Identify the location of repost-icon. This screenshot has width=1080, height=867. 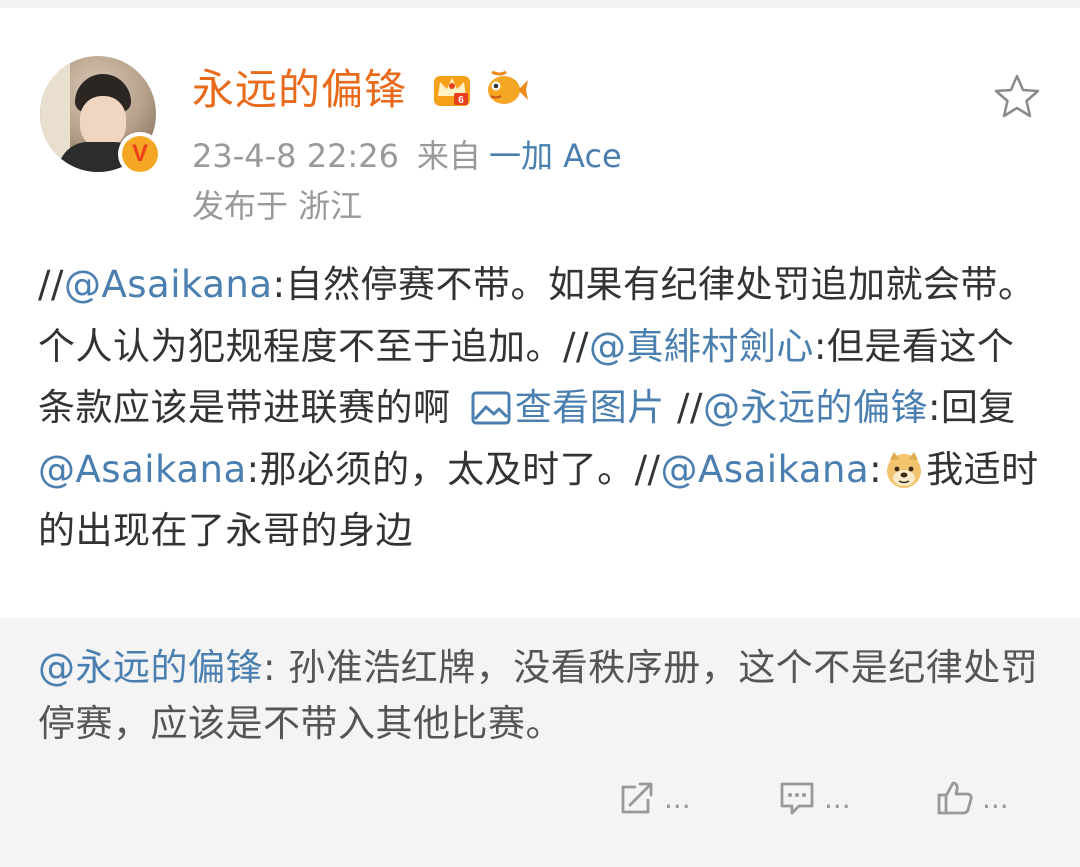
(637, 798).